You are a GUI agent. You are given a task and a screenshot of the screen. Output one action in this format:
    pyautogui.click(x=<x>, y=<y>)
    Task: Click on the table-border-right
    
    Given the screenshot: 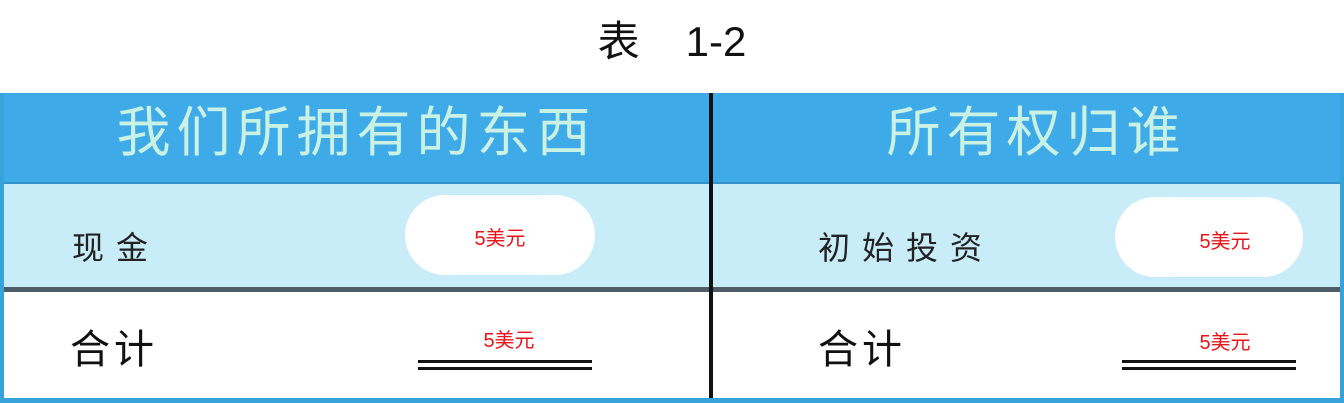 What is the action you would take?
    pyautogui.click(x=1342, y=248)
    